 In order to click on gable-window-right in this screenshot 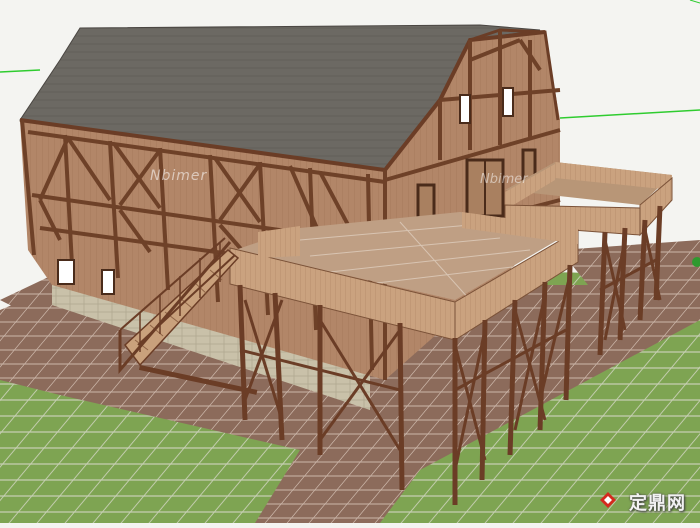, I will do `click(508, 102)`.